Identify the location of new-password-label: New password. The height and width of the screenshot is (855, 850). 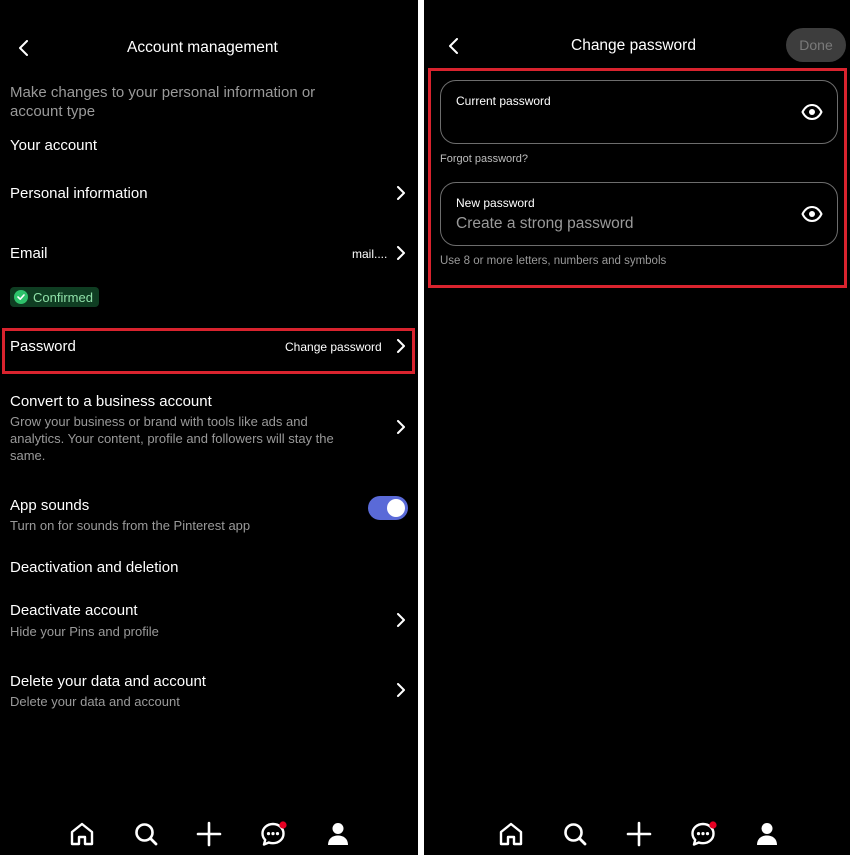
(495, 203).